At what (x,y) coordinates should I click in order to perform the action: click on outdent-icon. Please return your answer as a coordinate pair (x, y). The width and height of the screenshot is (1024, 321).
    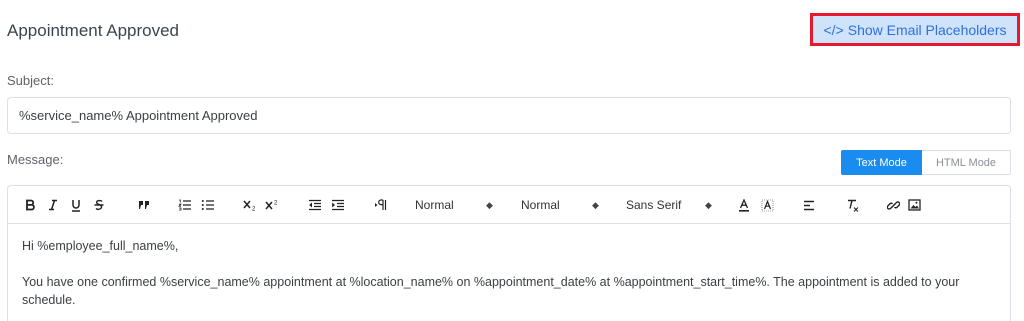
    Looking at the image, I should click on (314, 205).